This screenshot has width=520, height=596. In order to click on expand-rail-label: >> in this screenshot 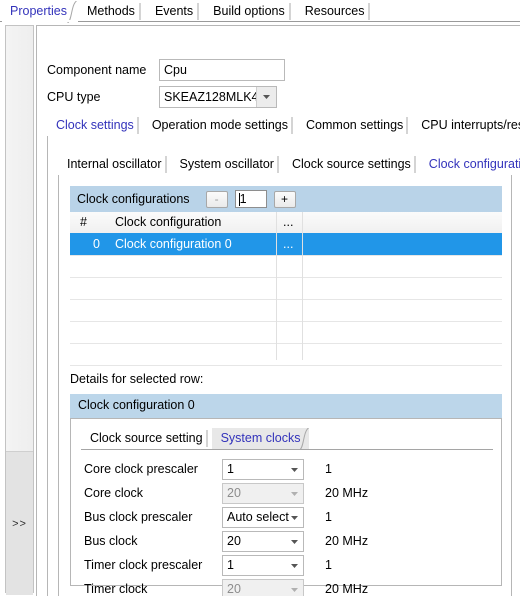, I will do `click(19, 523)`.